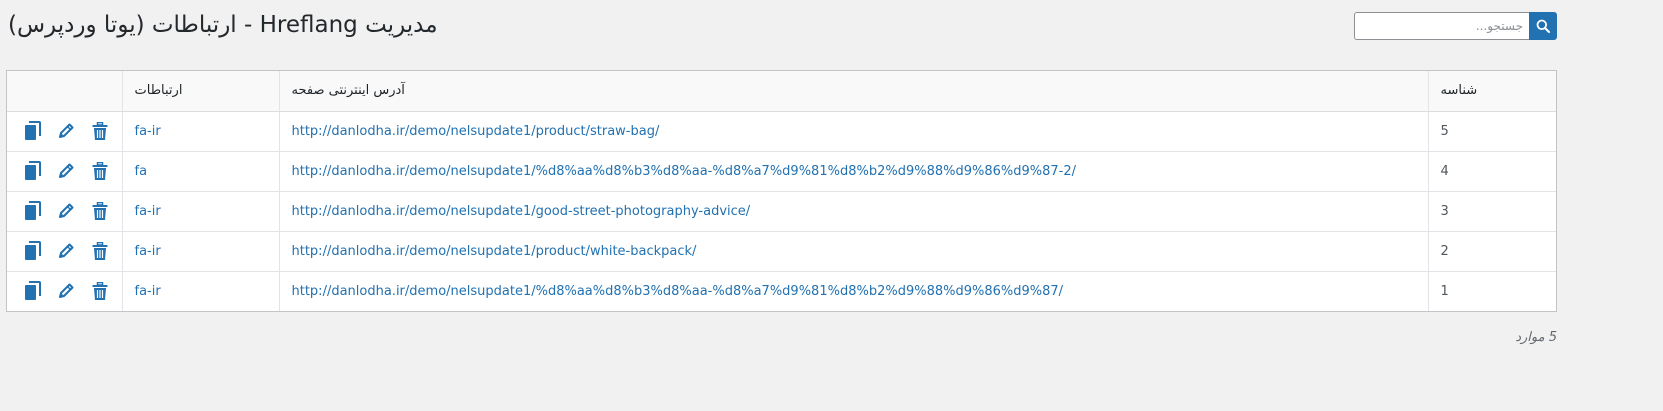  Describe the element at coordinates (158, 91) in the screenshot. I see `column-header-links-label: ارتباطات` at that location.